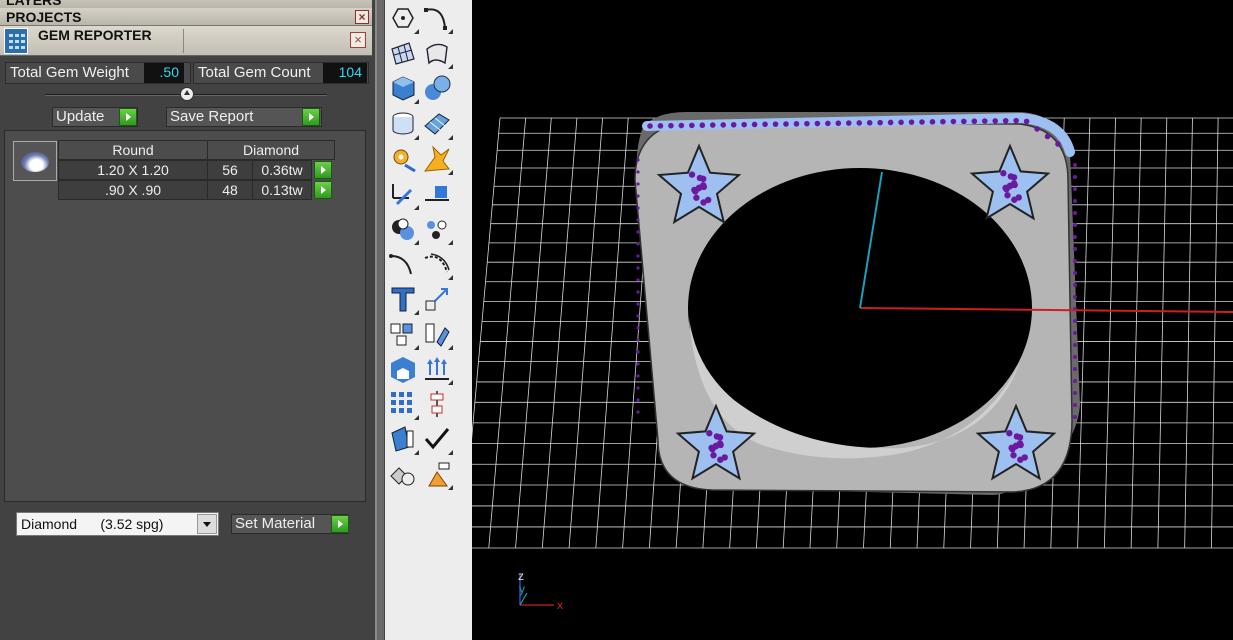 Image resolution: width=1233 pixels, height=640 pixels. I want to click on table-row-count: 48, so click(230, 190).